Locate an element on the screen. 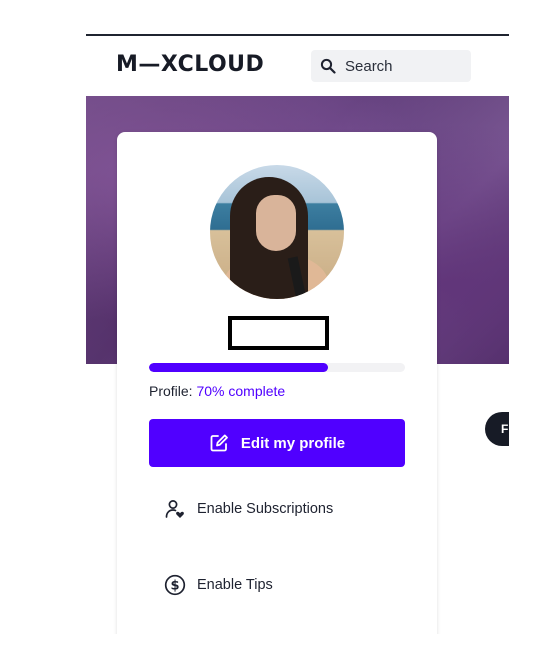  enable-subscriptions-item: Enable Subscriptions is located at coordinates (248, 509).